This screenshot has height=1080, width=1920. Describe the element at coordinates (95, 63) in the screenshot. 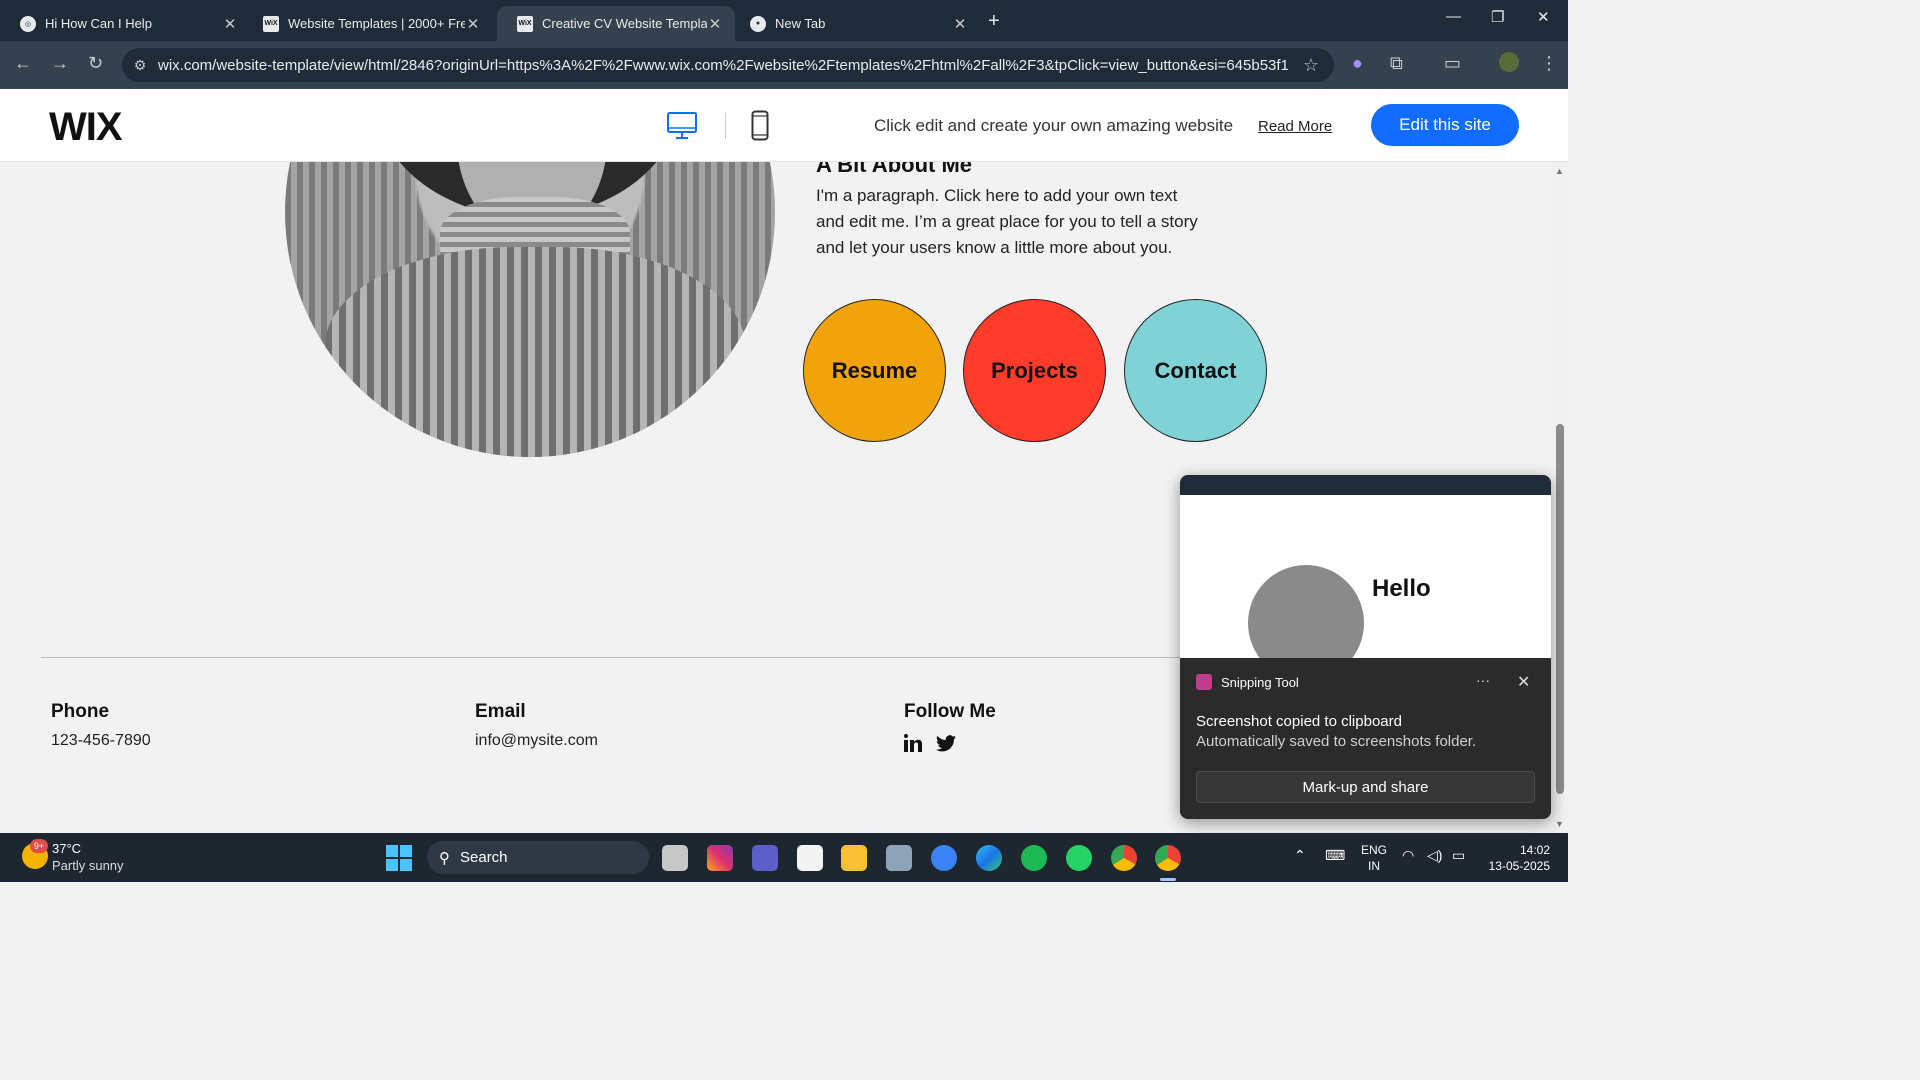

I see `reload-icon: ↻` at that location.